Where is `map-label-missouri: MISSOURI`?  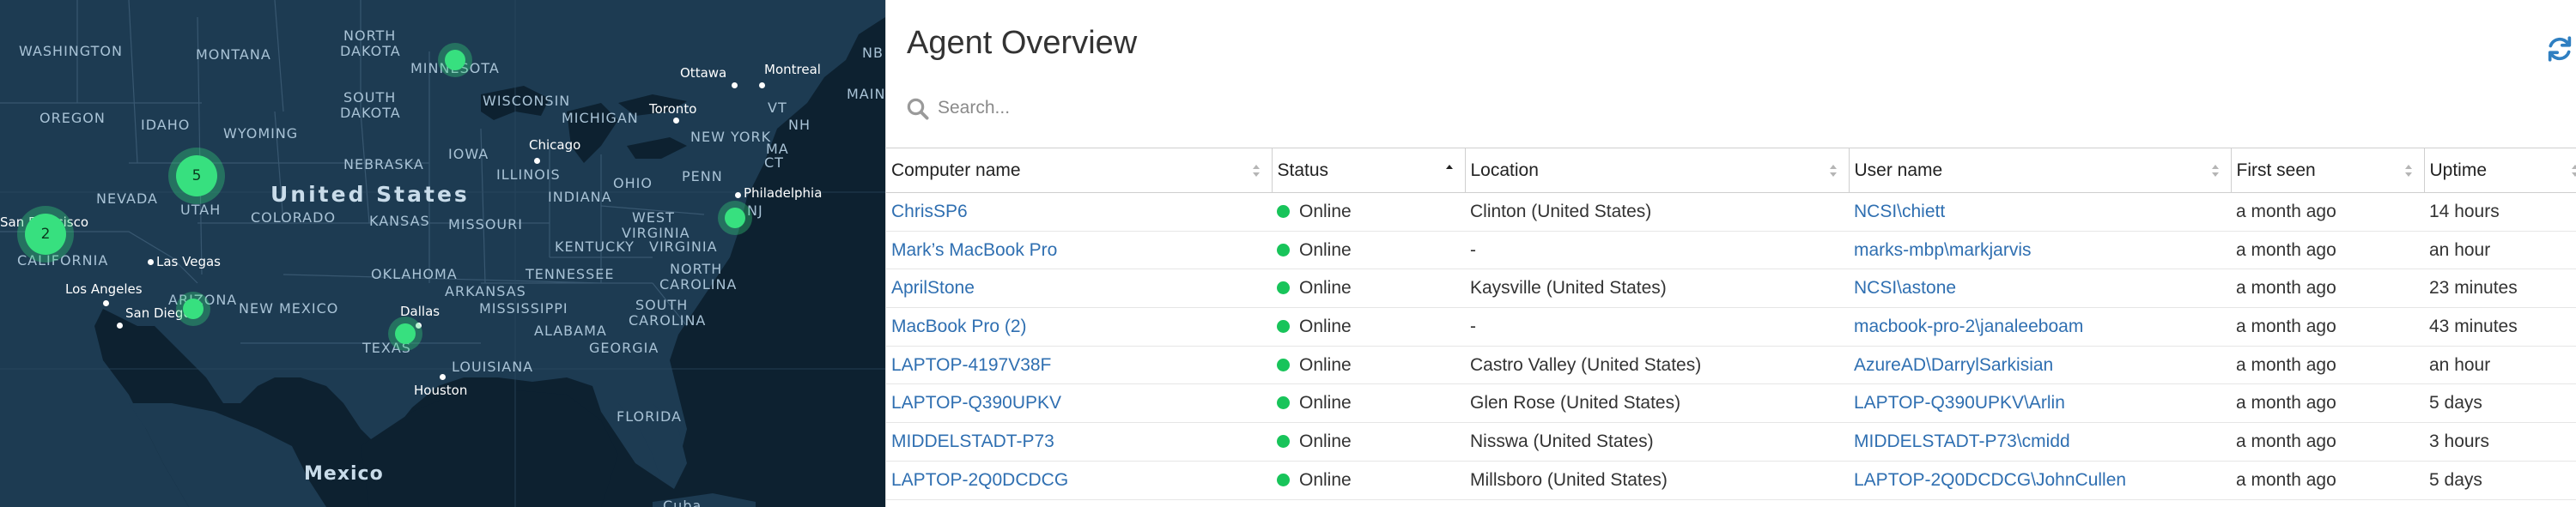
map-label-missouri: MISSOURI is located at coordinates (486, 224).